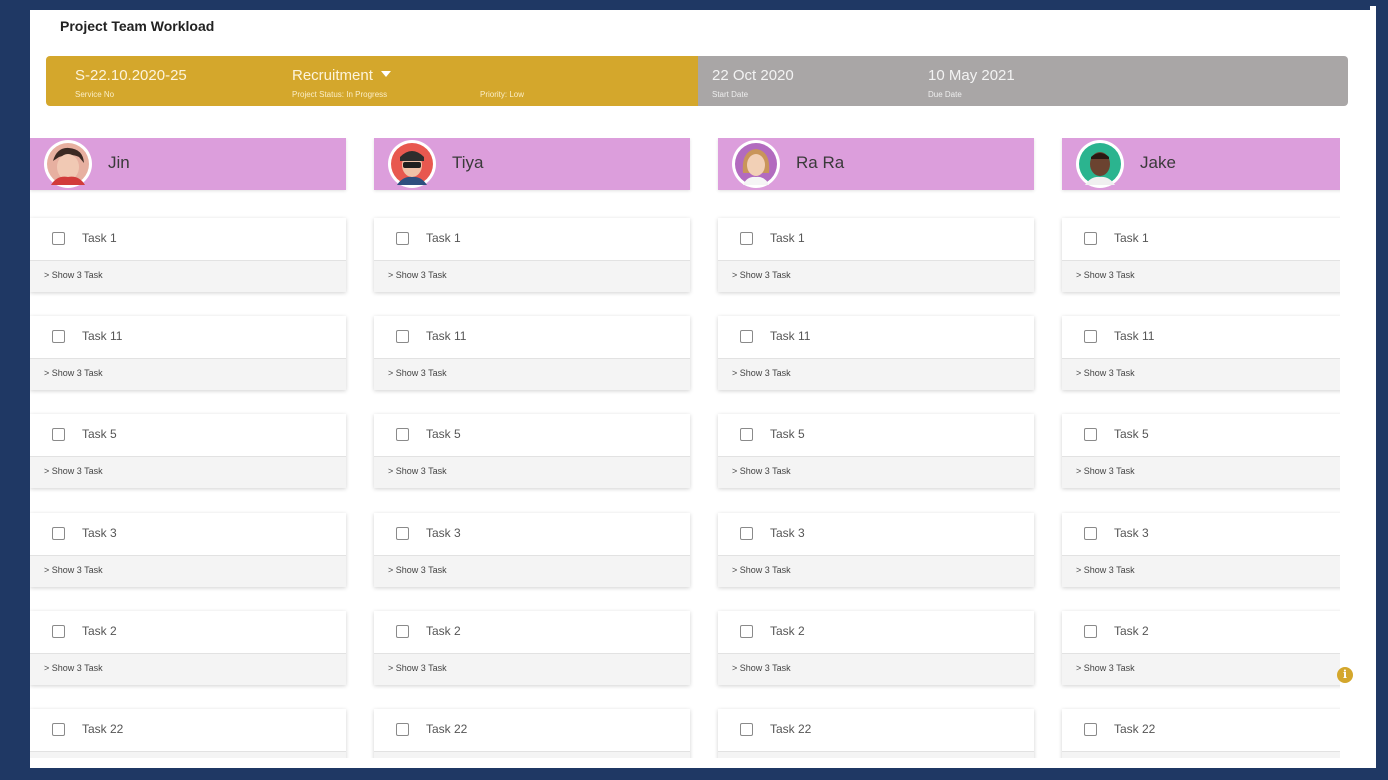  I want to click on due-date-value: 10 May 2021, so click(971, 75).